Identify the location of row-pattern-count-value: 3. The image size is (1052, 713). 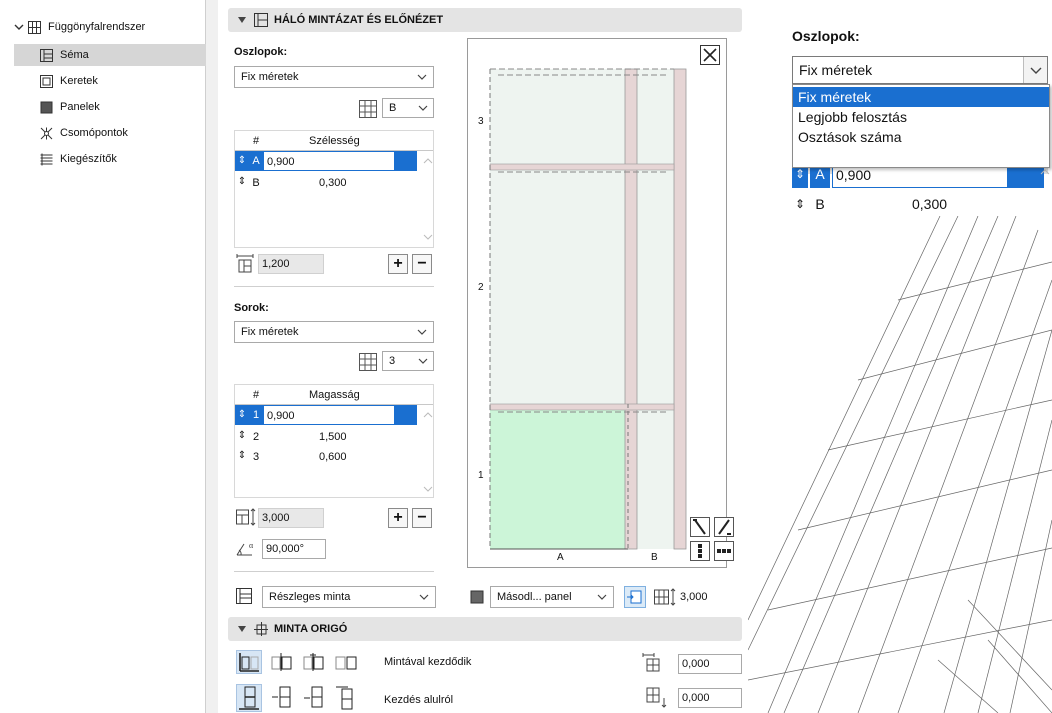
(392, 361).